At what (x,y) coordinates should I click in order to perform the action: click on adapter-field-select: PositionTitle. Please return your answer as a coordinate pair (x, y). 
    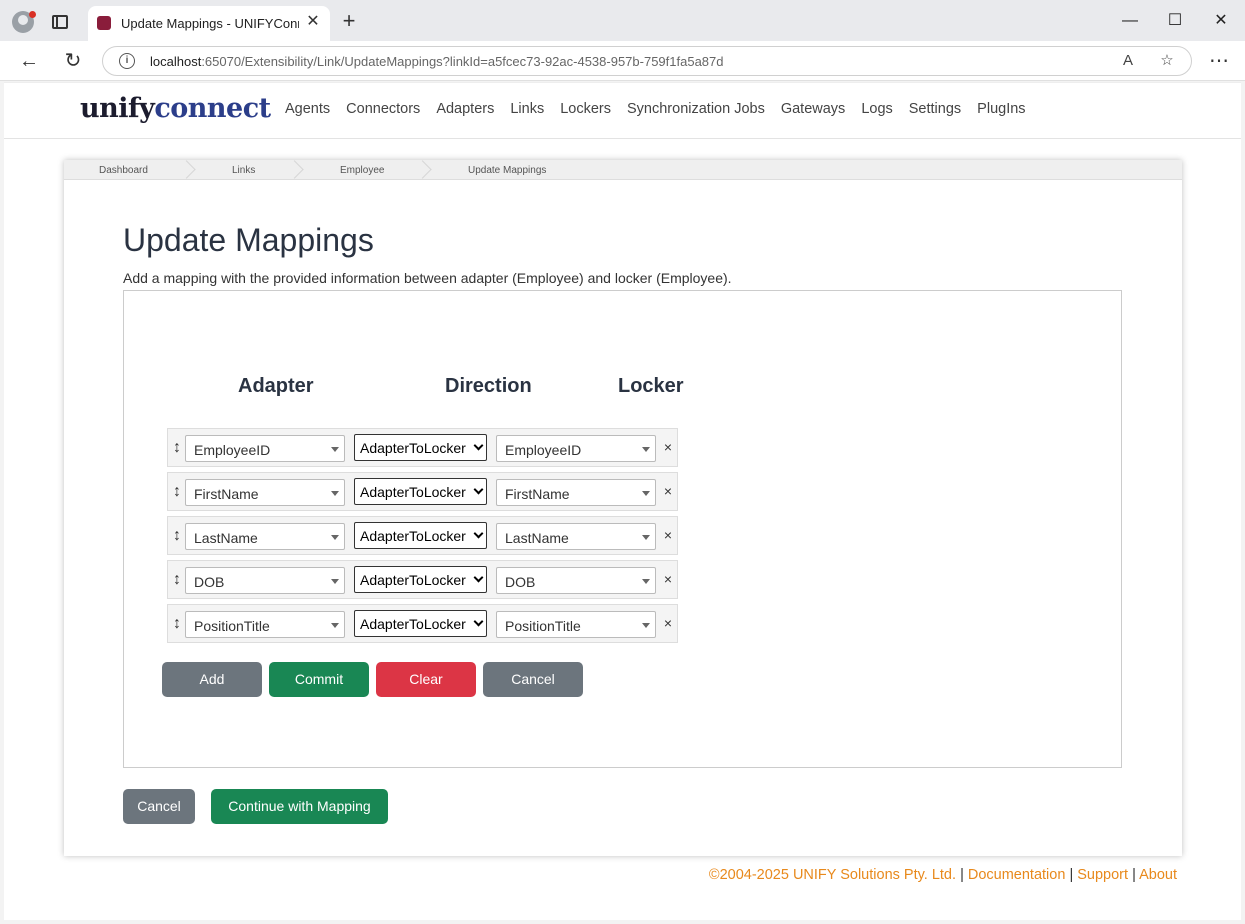
    Looking at the image, I should click on (265, 624).